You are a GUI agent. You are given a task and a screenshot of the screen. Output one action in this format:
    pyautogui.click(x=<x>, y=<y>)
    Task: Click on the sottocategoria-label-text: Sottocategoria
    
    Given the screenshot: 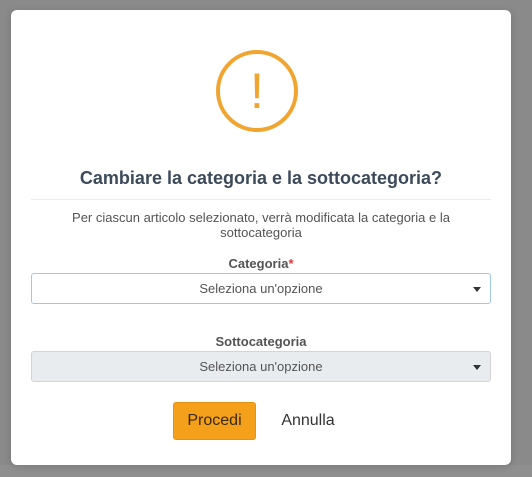 What is the action you would take?
    pyautogui.click(x=261, y=341)
    